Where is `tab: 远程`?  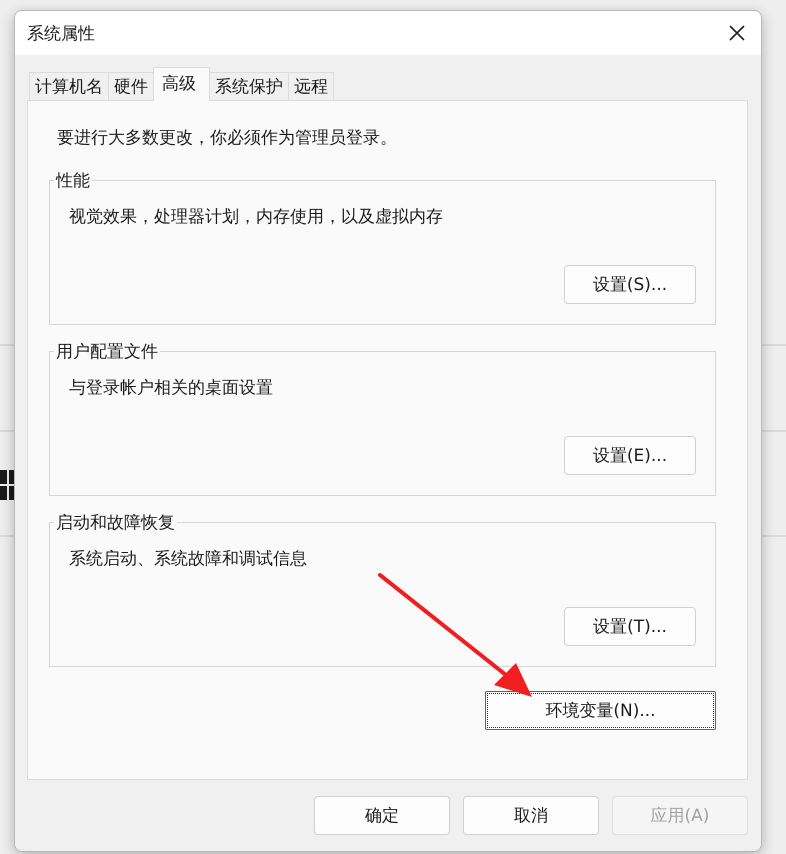
tab: 远程 is located at coordinates (311, 86).